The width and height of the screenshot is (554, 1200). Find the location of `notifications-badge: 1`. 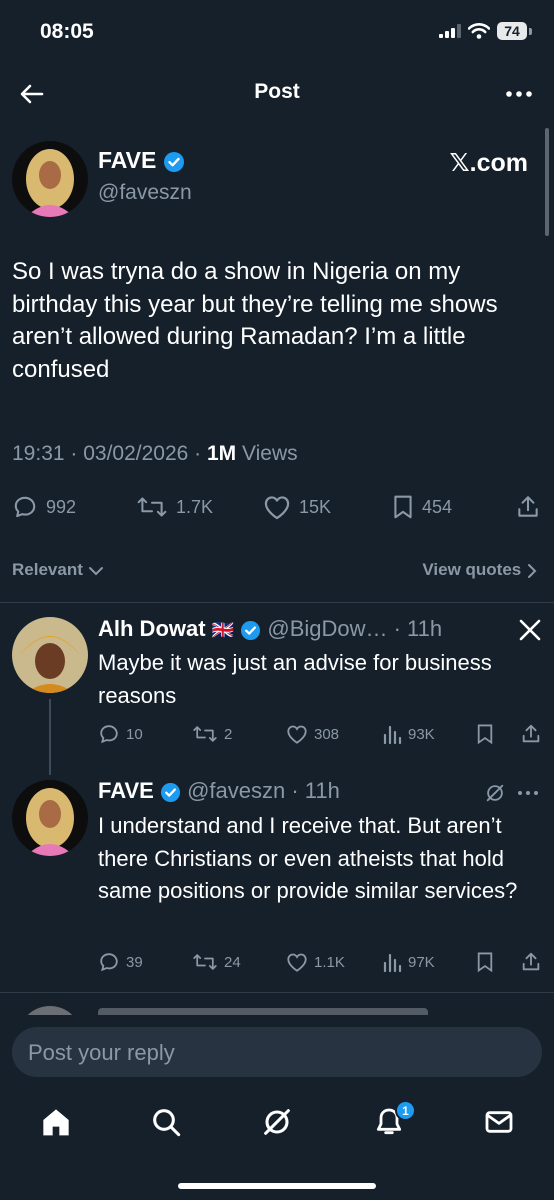

notifications-badge: 1 is located at coordinates (405, 1110).